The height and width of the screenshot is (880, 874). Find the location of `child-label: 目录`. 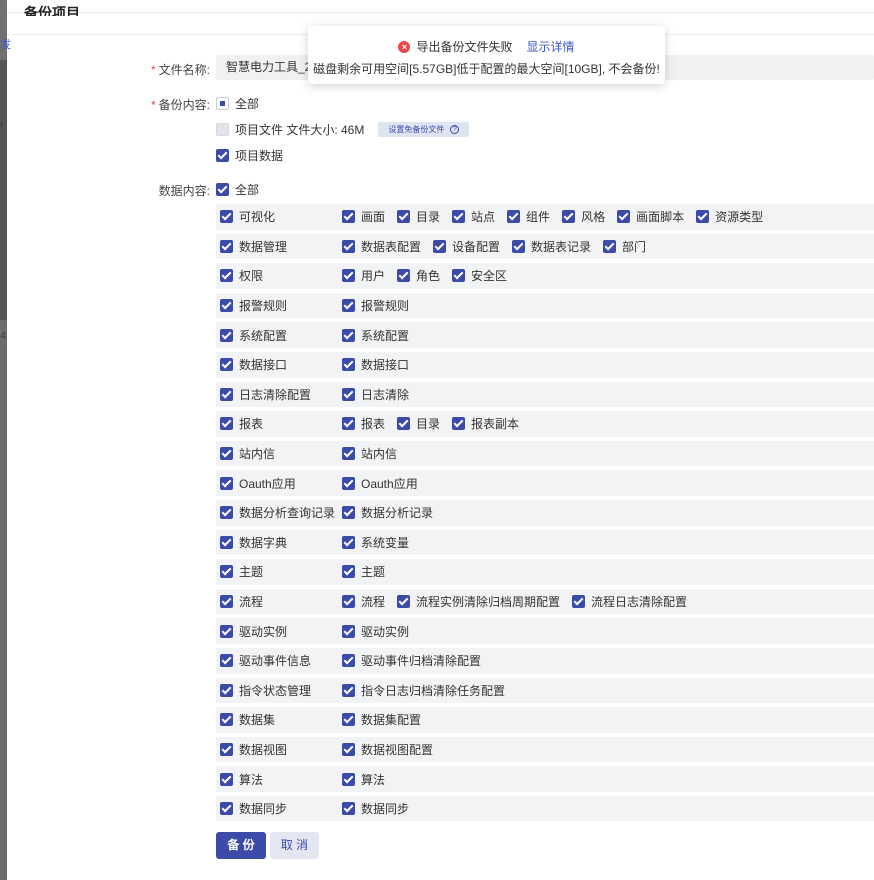

child-label: 目录 is located at coordinates (428, 424).